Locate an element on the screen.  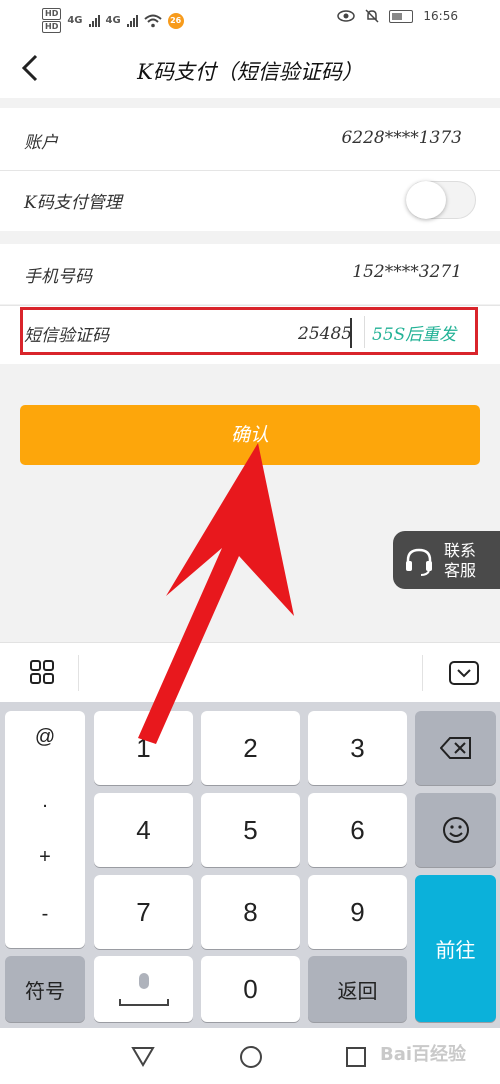
voice-input-key is located at coordinates (143, 989).